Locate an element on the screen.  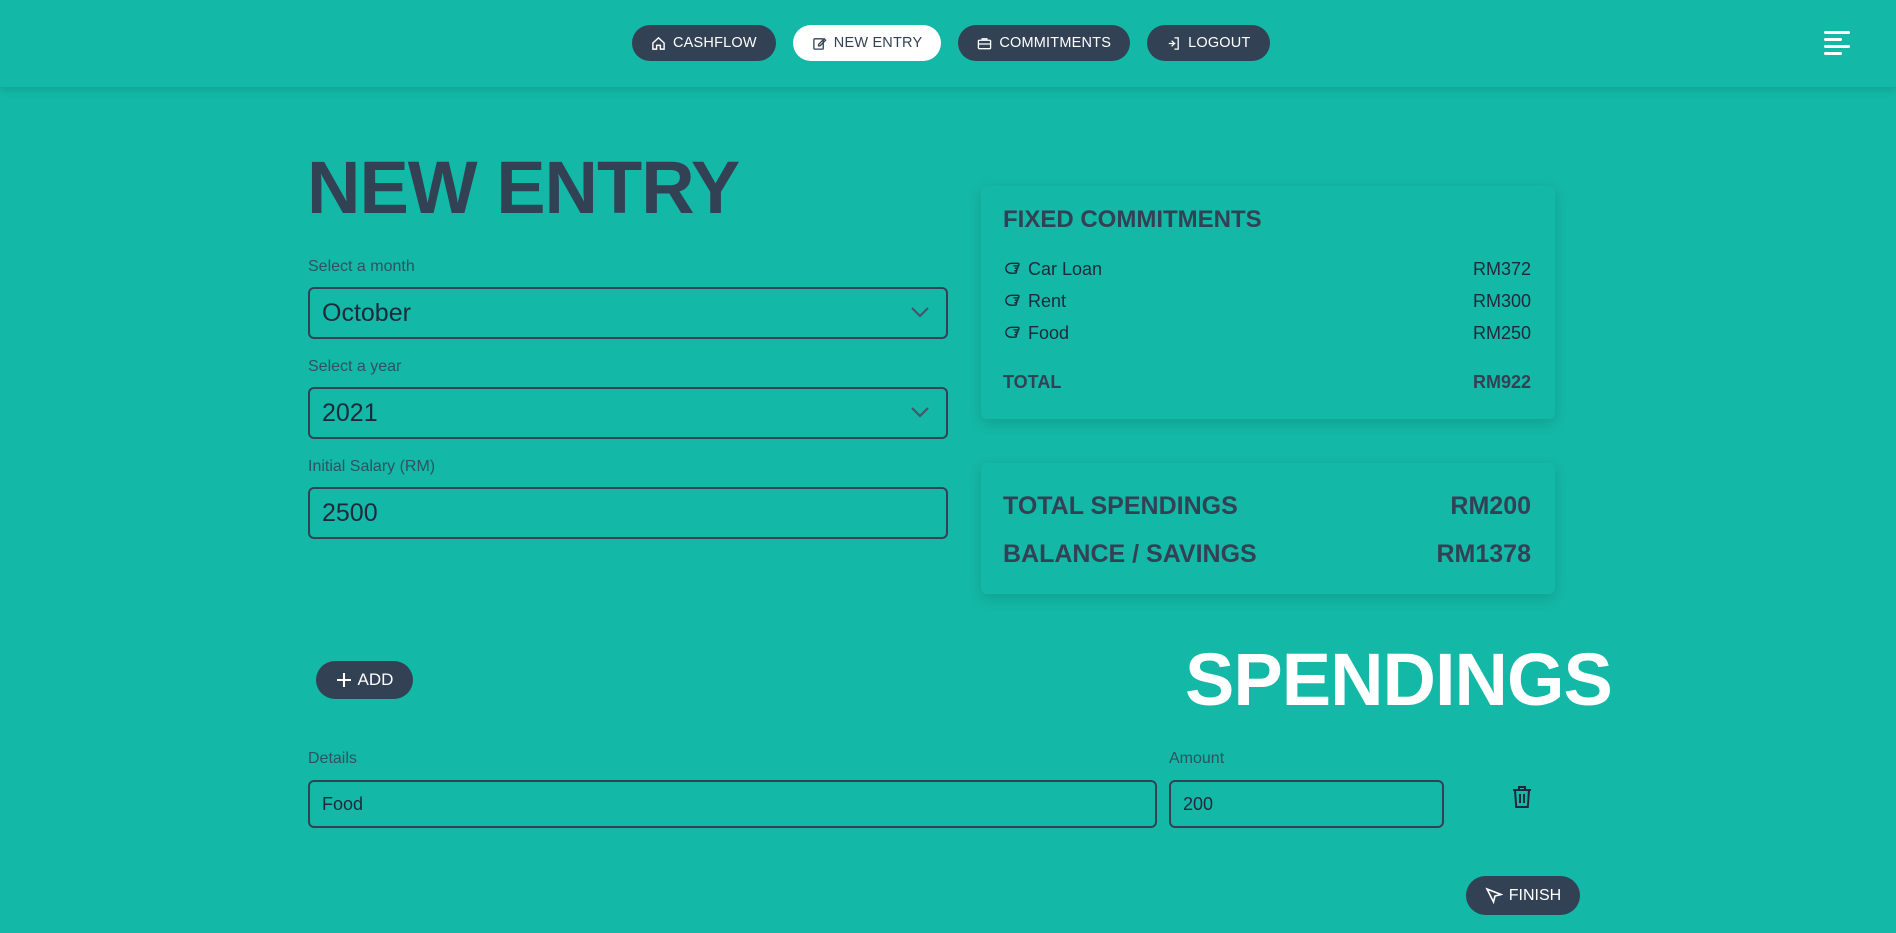
total-spendings-row: TOTAL SPENDINGS RM200 is located at coordinates (1267, 506).